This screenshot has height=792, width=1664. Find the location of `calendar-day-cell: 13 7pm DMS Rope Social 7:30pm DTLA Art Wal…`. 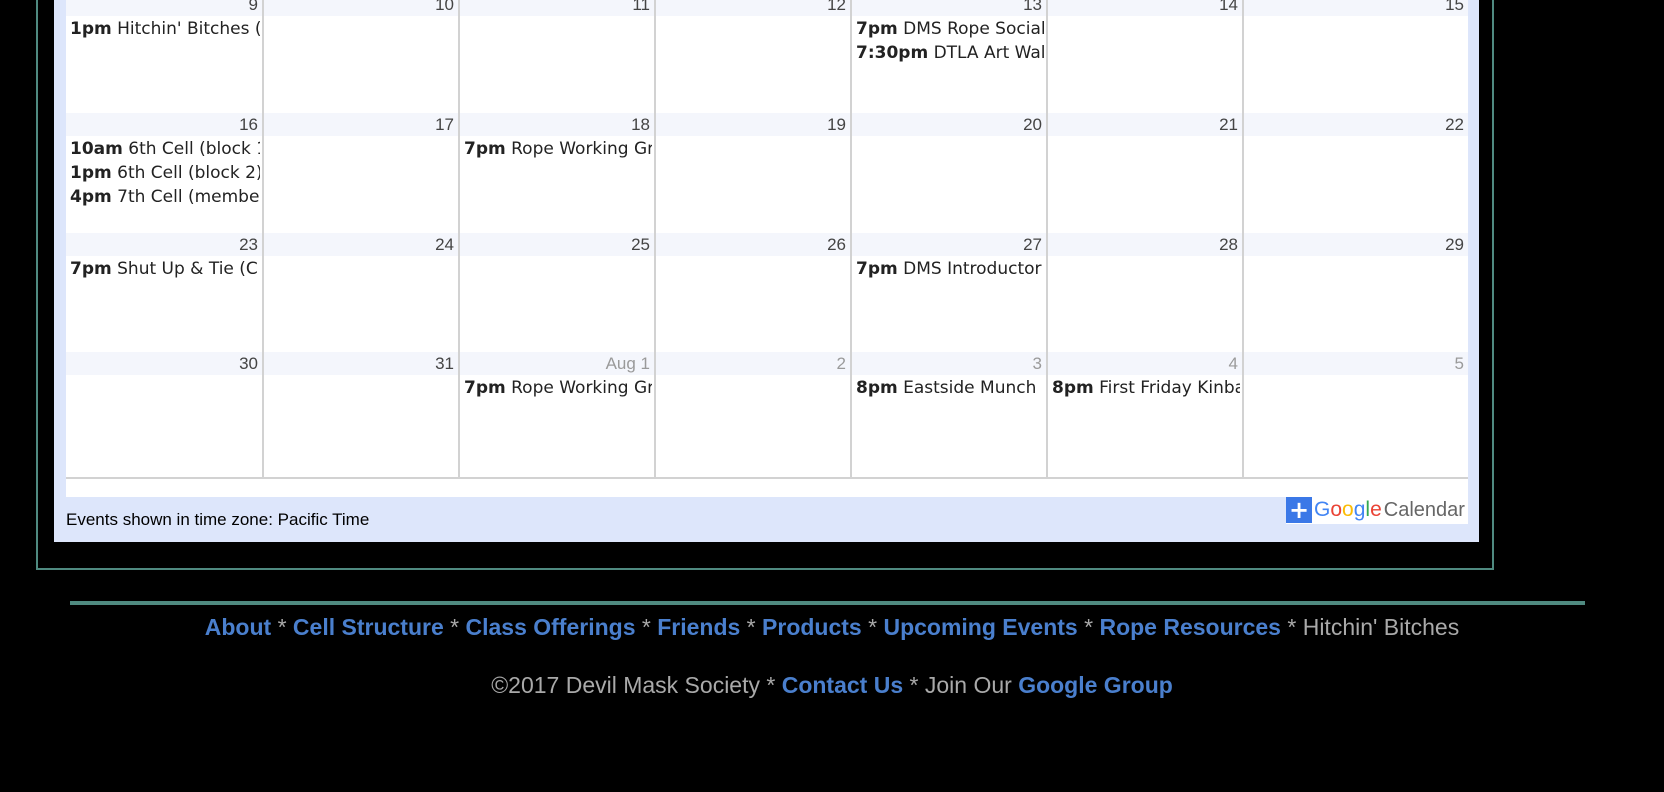

calendar-day-cell: 13 7pm DMS Rope Social 7:30pm DTLA Art Wal… is located at coordinates (948, 60).